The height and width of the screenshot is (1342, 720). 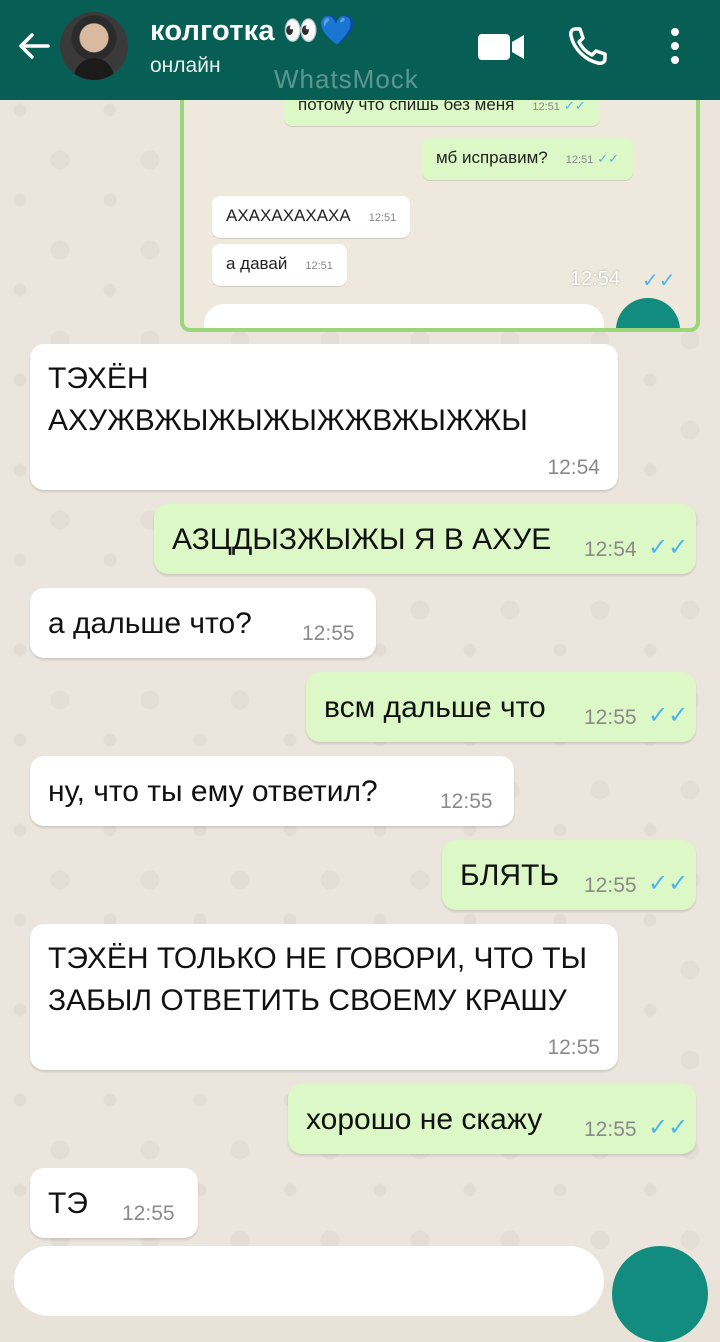 I want to click on message-outgoing: хорошо не скажу 12:55 ✓✓, so click(x=492, y=1119).